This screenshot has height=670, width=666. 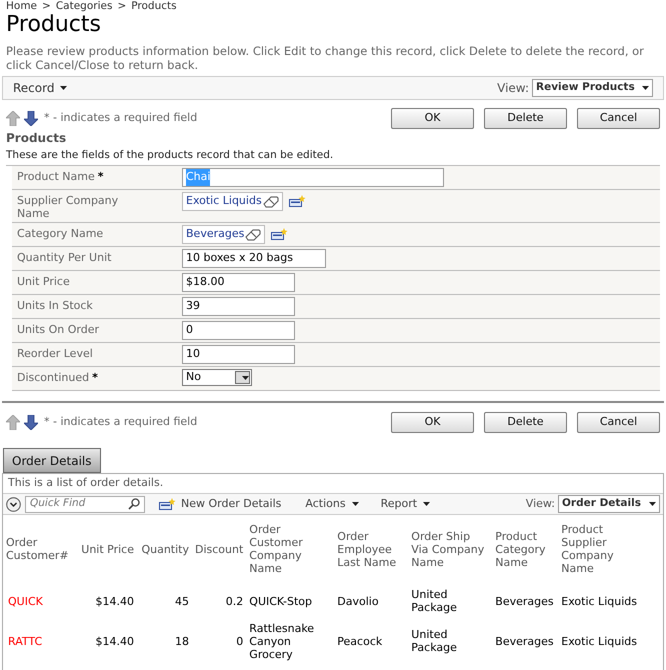 I want to click on page-title: Products, so click(x=53, y=25).